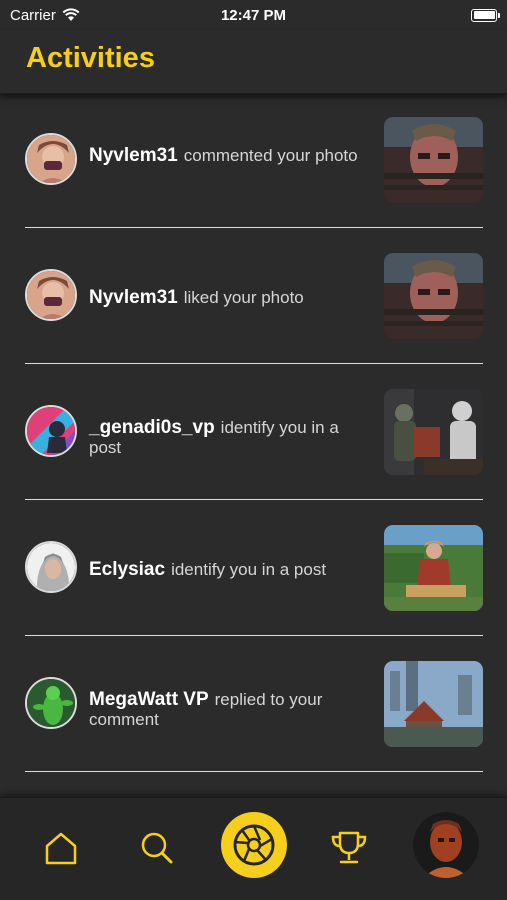 The height and width of the screenshot is (900, 507). What do you see at coordinates (71, 14) in the screenshot?
I see `wifi-icon` at bounding box center [71, 14].